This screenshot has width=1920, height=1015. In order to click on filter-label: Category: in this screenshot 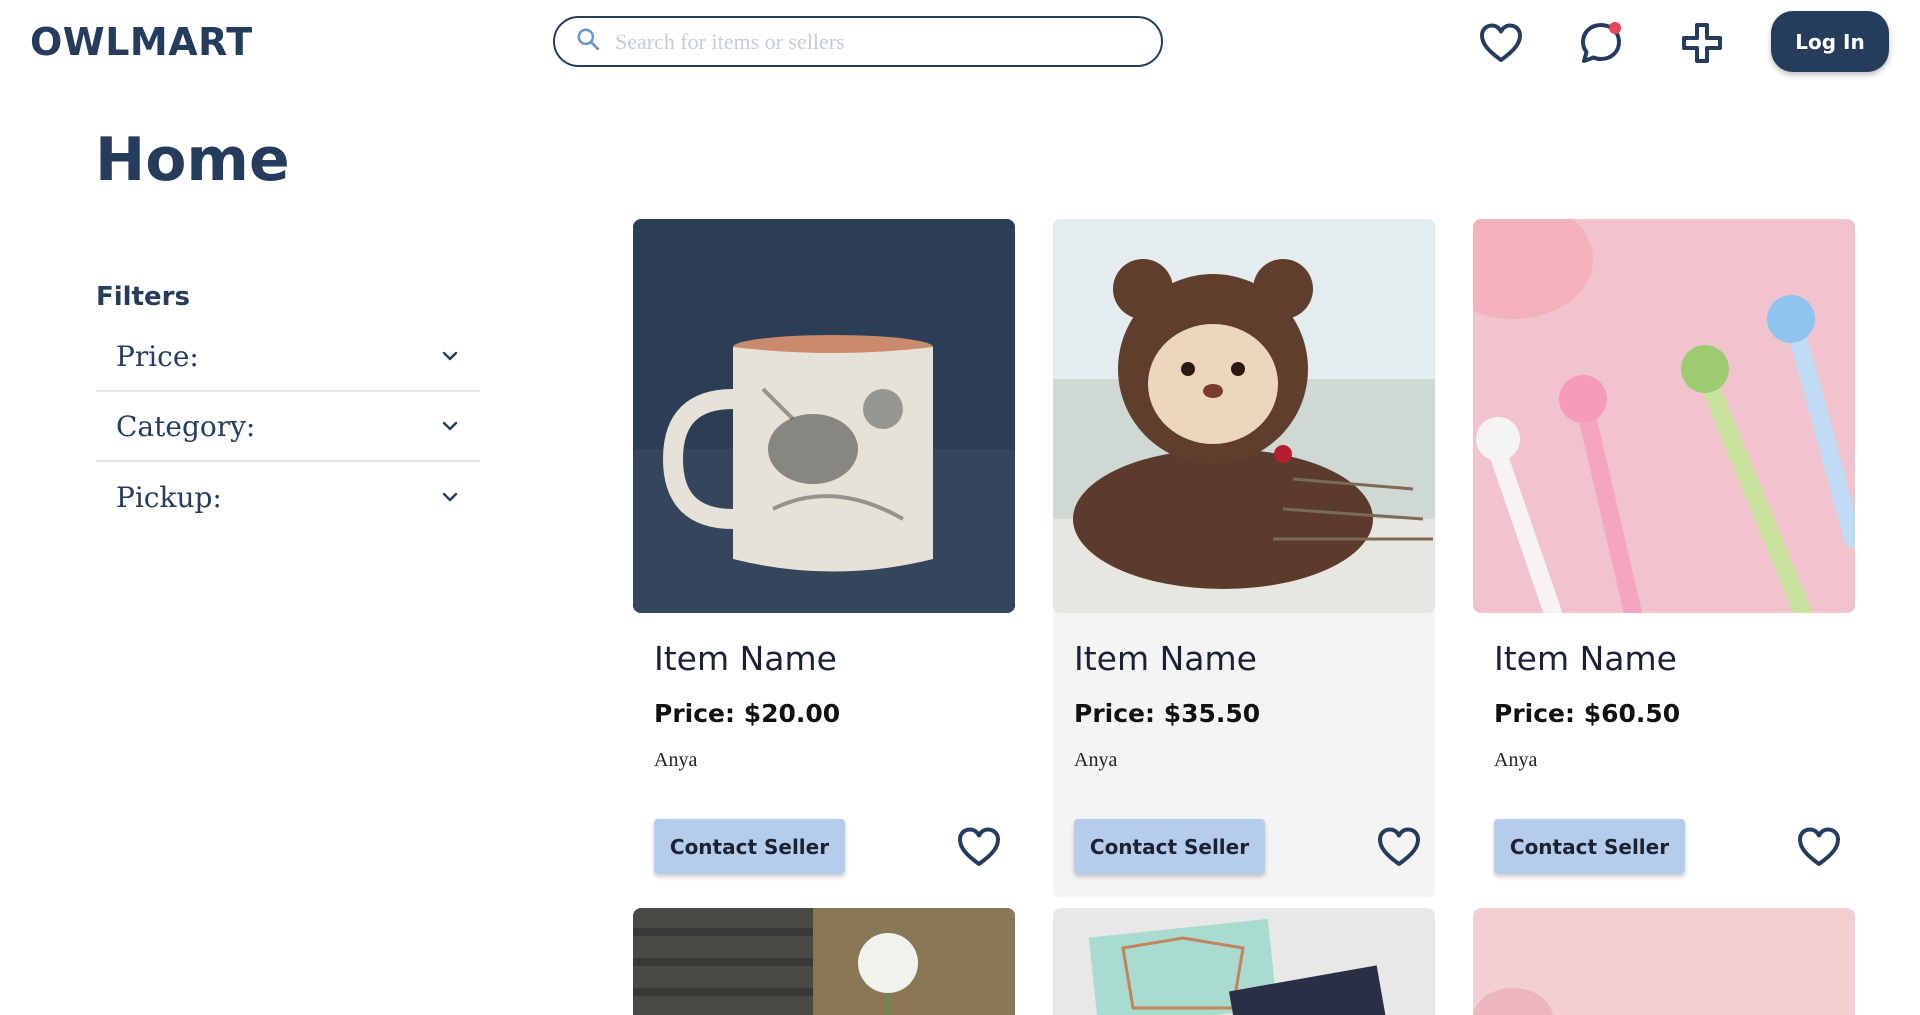, I will do `click(186, 426)`.